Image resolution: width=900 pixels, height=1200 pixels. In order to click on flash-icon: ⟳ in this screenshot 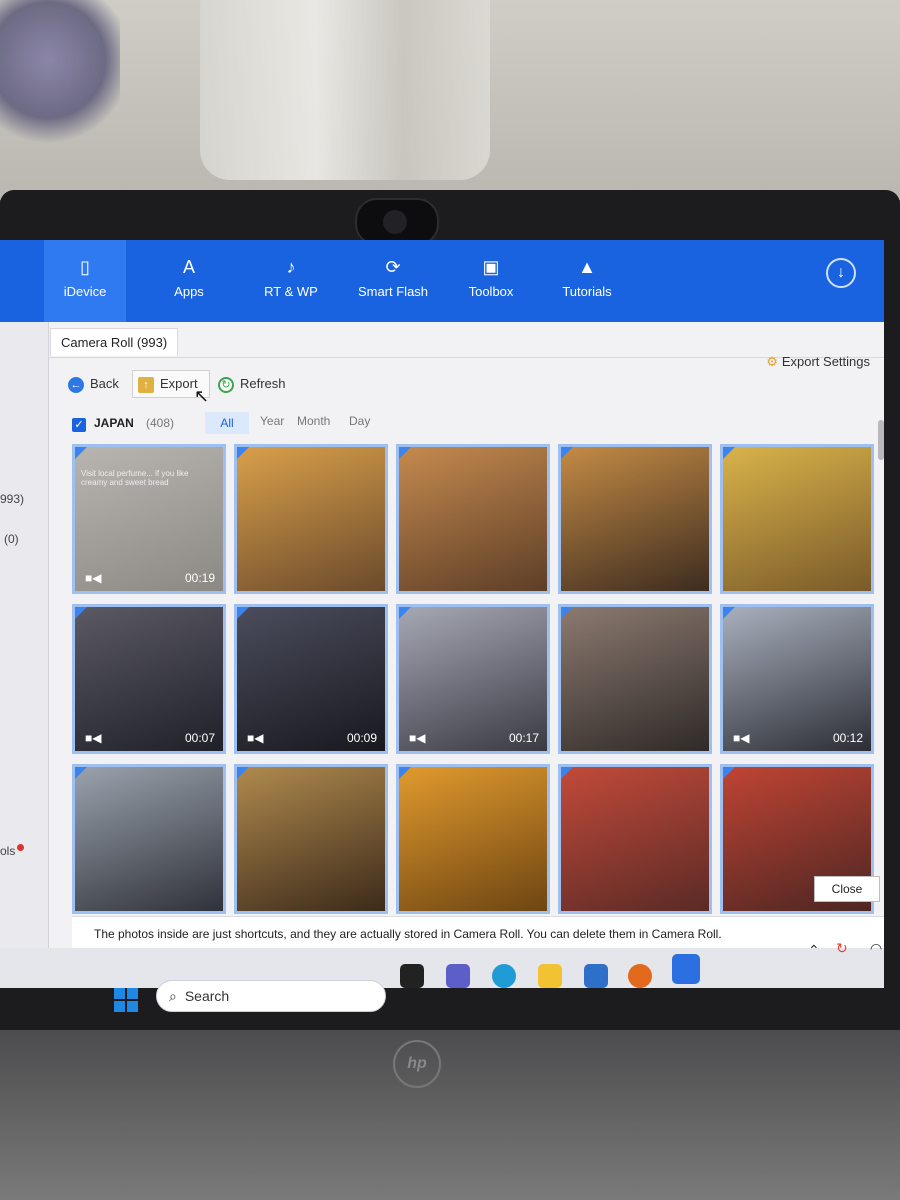, I will do `click(393, 267)`.